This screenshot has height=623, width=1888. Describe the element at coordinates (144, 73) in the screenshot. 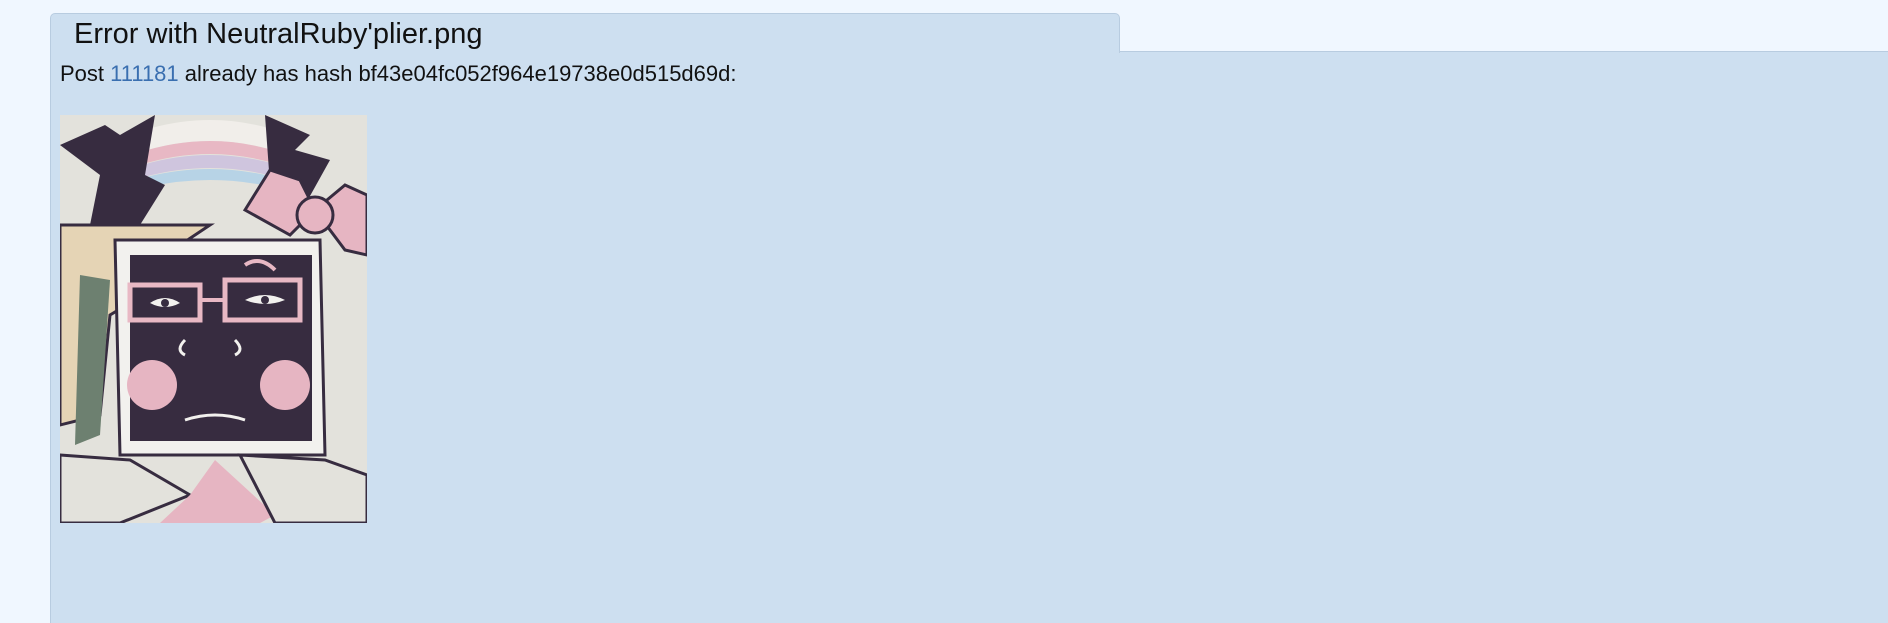

I see `post-link: 111181` at that location.